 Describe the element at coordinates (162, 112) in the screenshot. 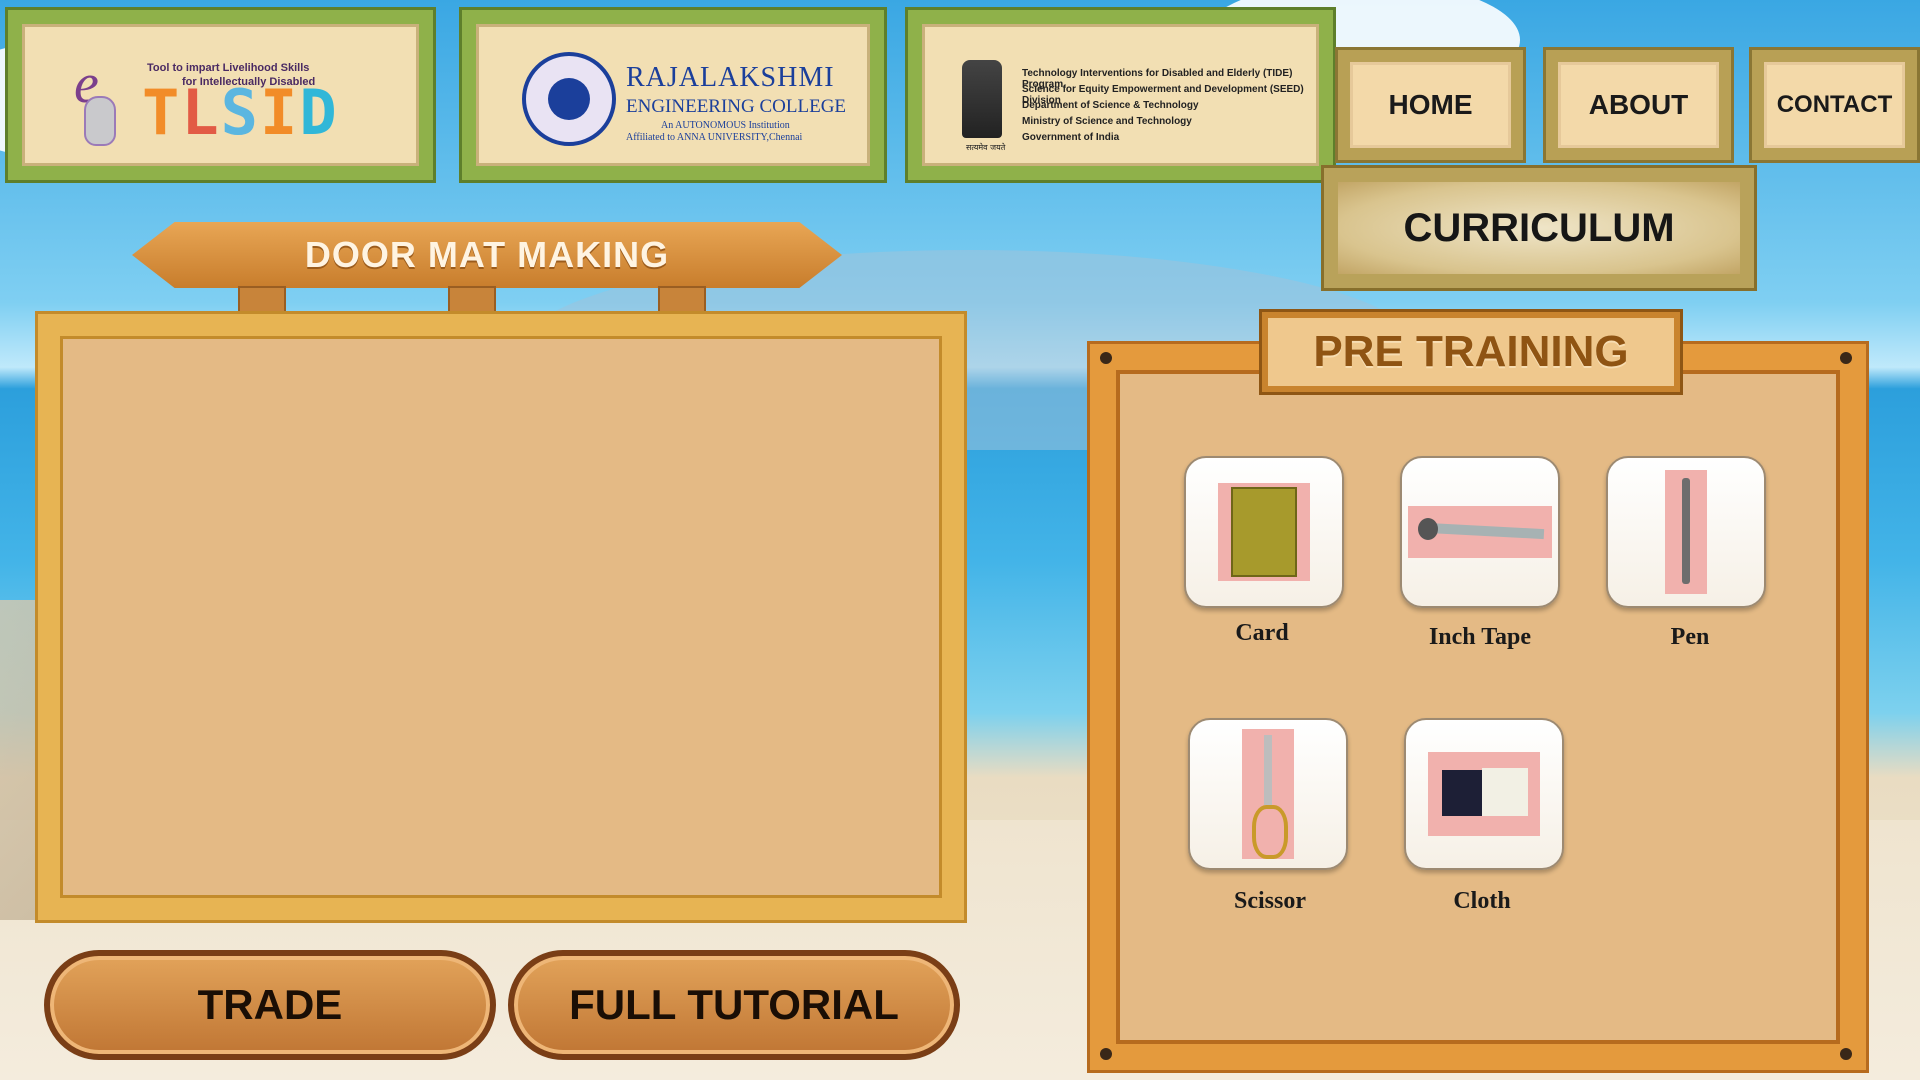

I see `tlsid-letter: T` at that location.